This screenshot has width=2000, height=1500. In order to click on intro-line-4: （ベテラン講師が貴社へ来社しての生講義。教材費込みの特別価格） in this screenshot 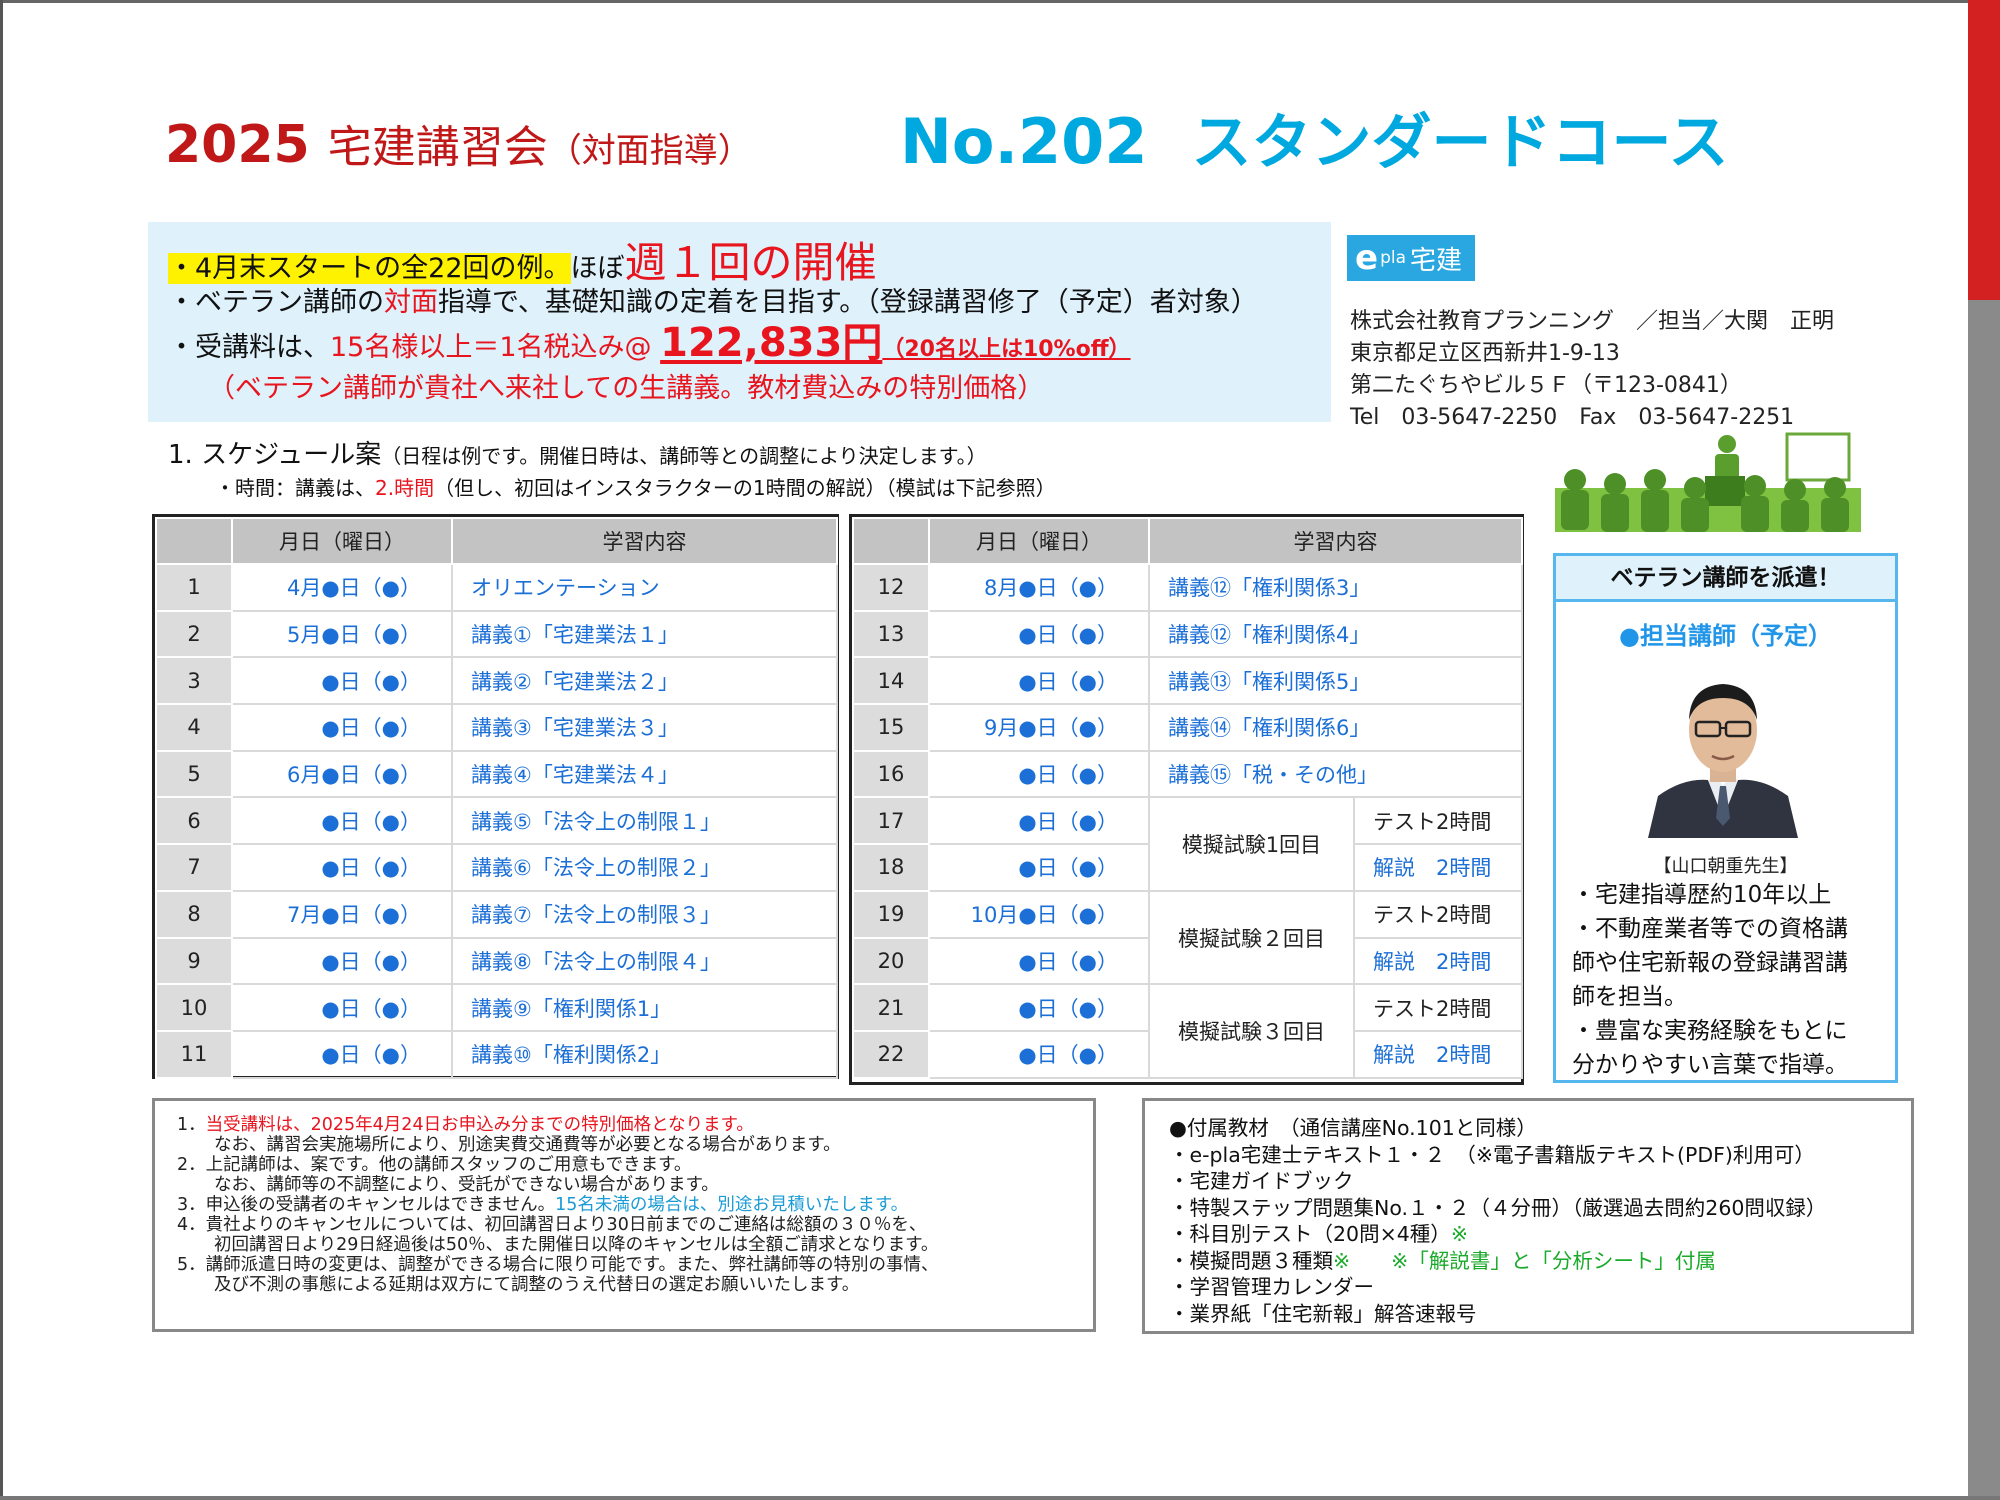, I will do `click(626, 388)`.